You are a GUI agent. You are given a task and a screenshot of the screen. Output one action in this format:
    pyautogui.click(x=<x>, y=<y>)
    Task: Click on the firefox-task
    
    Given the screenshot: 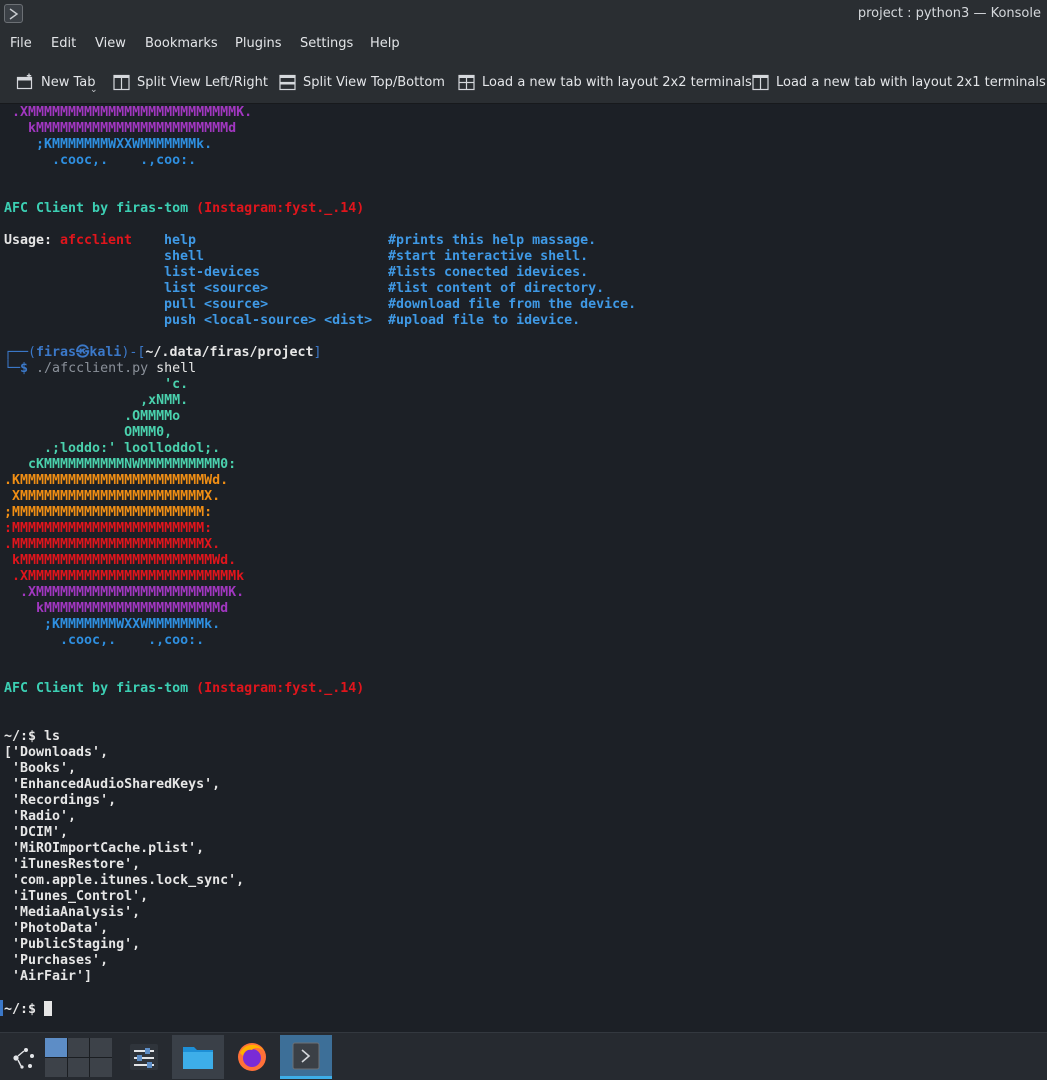 What is the action you would take?
    pyautogui.click(x=252, y=1057)
    